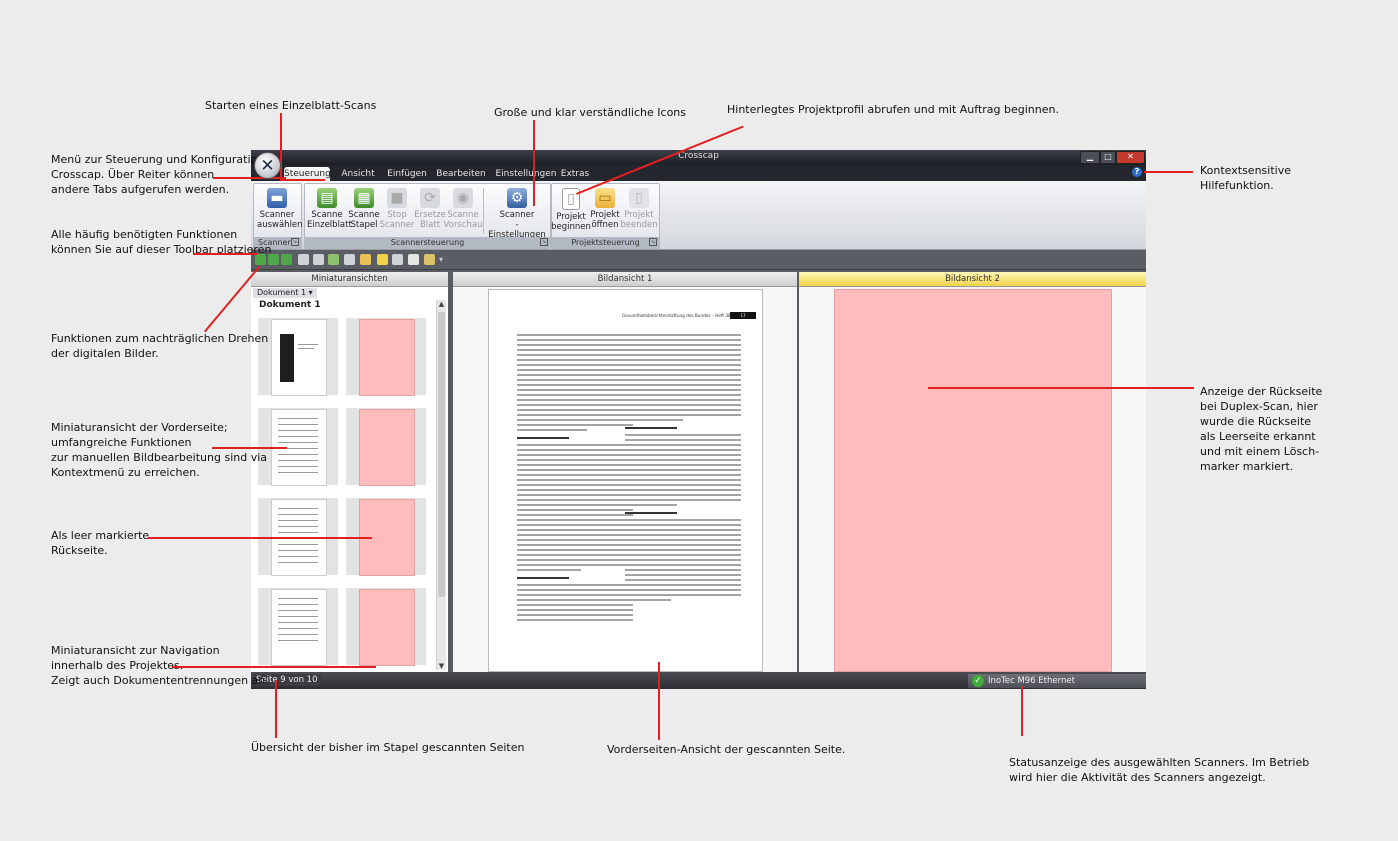 The width and height of the screenshot is (1398, 841). What do you see at coordinates (407, 174) in the screenshot?
I see `tab-einfuegen: Einfügen` at bounding box center [407, 174].